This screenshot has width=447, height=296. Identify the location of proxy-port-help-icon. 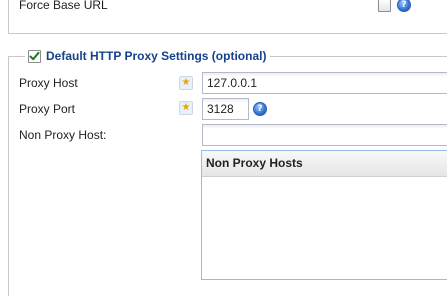
(260, 109).